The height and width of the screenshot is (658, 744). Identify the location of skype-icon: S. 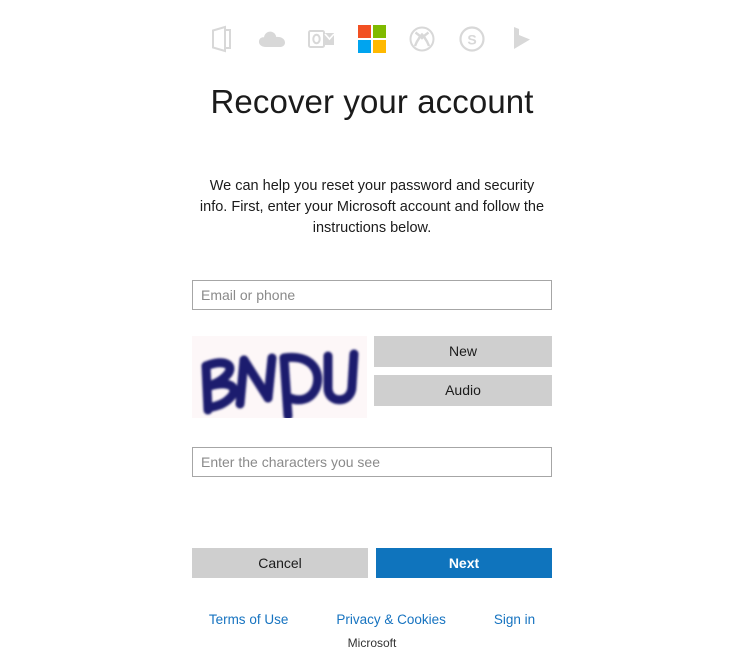
(472, 39).